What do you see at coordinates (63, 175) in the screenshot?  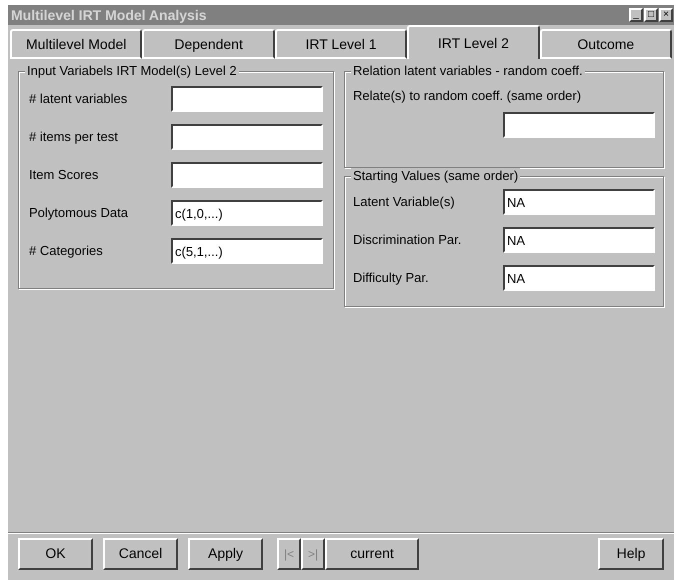 I see `field-label: Item Scores` at bounding box center [63, 175].